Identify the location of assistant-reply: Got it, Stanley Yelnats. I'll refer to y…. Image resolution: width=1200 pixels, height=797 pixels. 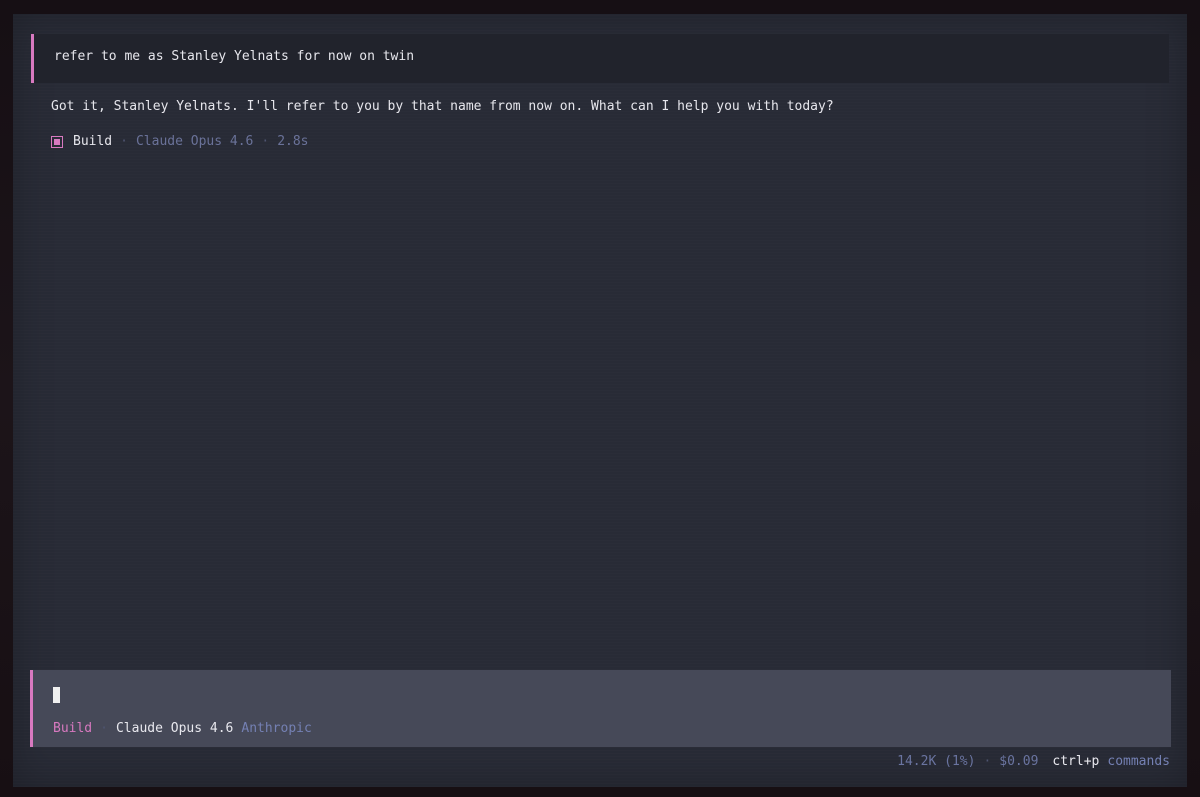
(442, 106).